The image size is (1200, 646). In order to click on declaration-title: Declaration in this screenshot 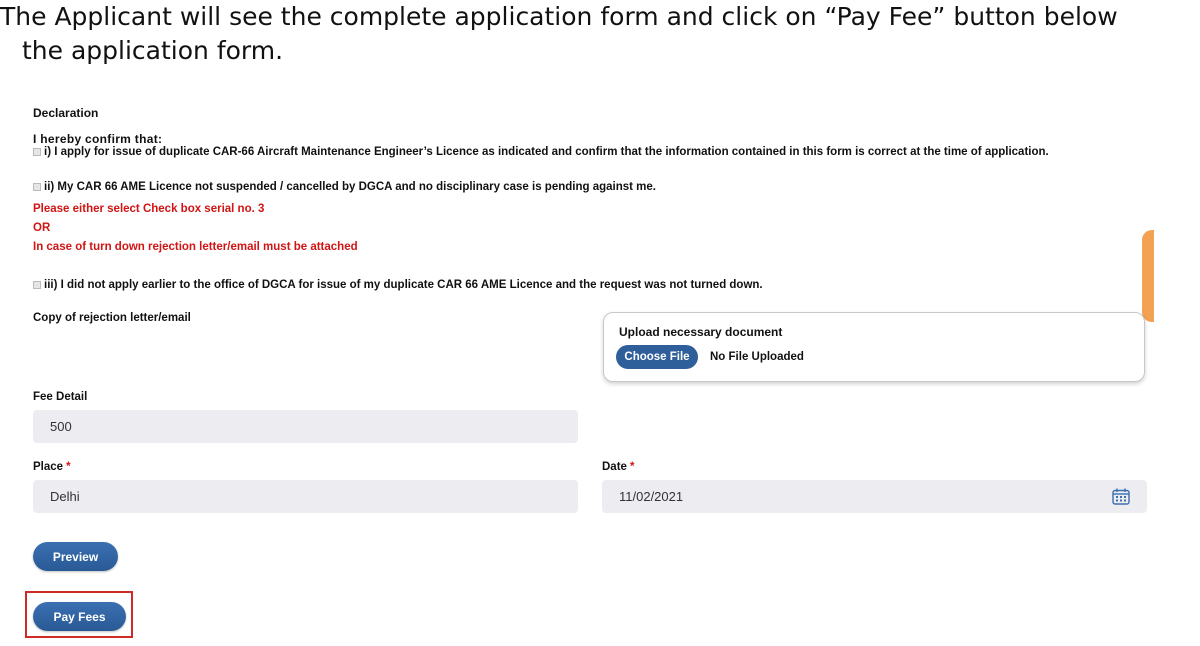, I will do `click(66, 113)`.